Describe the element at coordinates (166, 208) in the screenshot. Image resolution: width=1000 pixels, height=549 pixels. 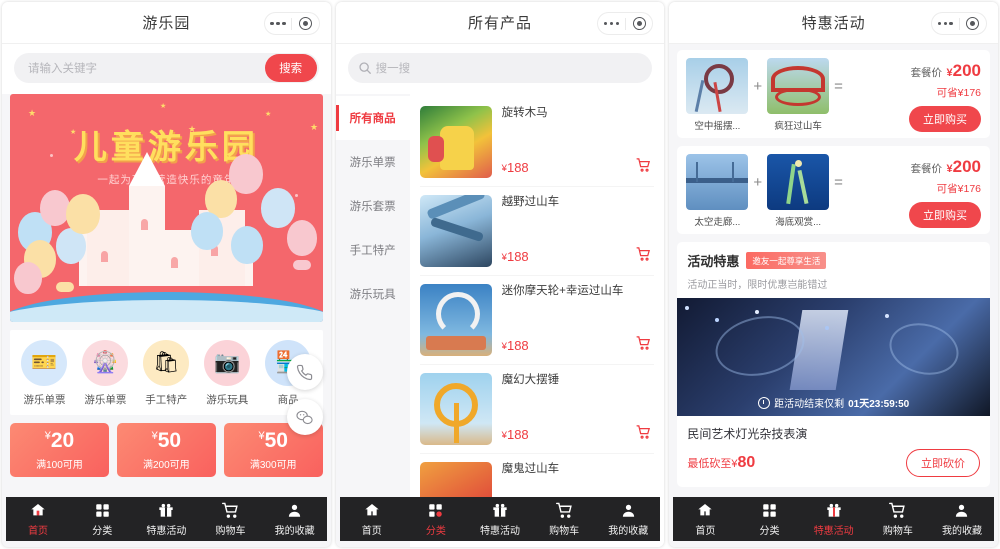
I see `home-banner: ★ ★ ★ ★ ★ ★ 儿童游乐园 一起为孩子营造快乐的童年` at that location.